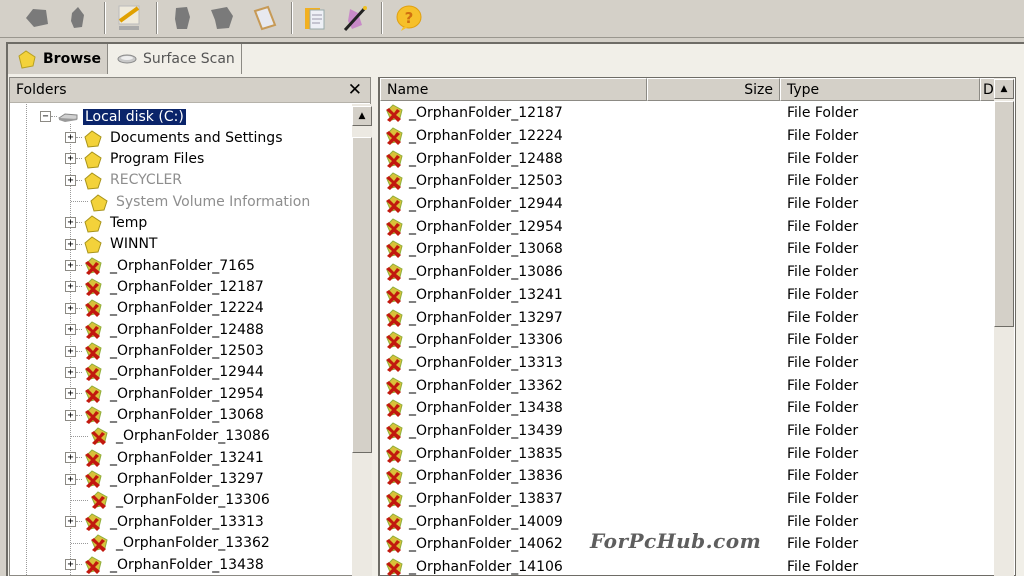 The image size is (1024, 576). Describe the element at coordinates (134, 116) in the screenshot. I see `tree-label: Local disk (C:)` at that location.